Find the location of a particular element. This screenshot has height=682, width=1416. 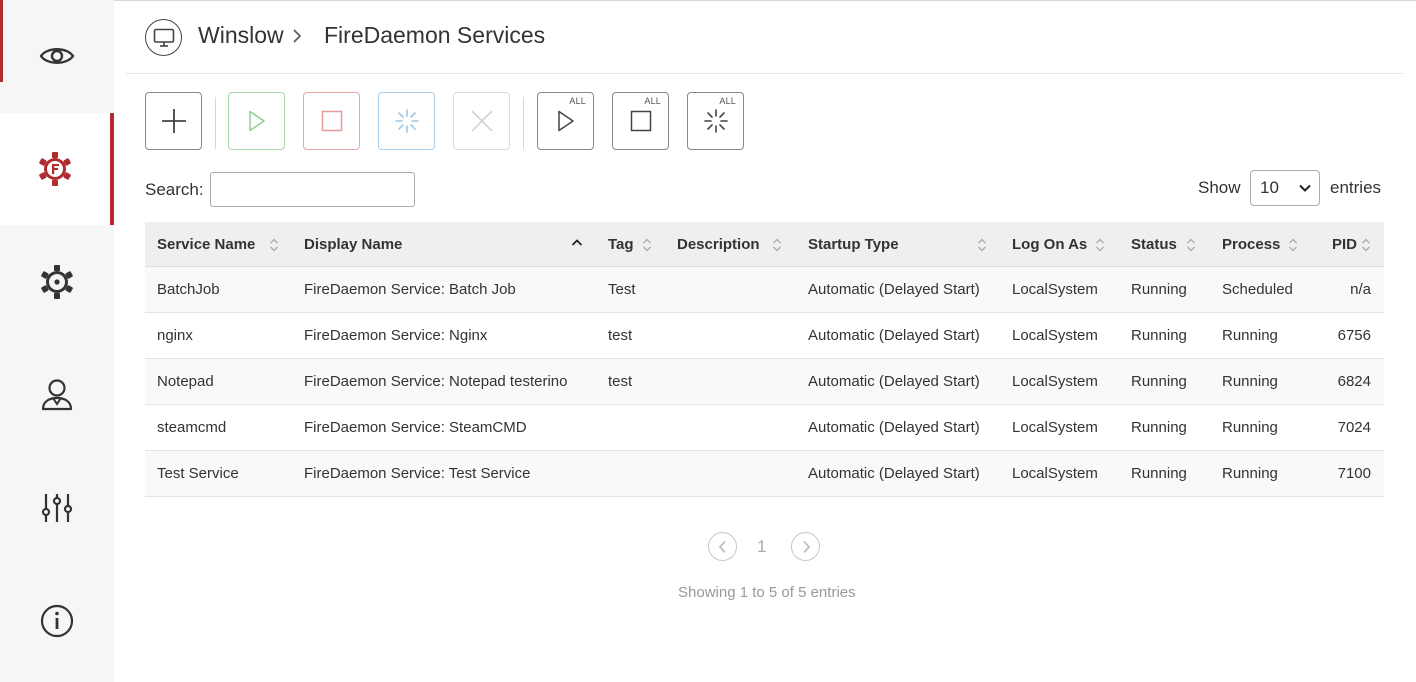

page-title: FireDaemon Services is located at coordinates (435, 35).